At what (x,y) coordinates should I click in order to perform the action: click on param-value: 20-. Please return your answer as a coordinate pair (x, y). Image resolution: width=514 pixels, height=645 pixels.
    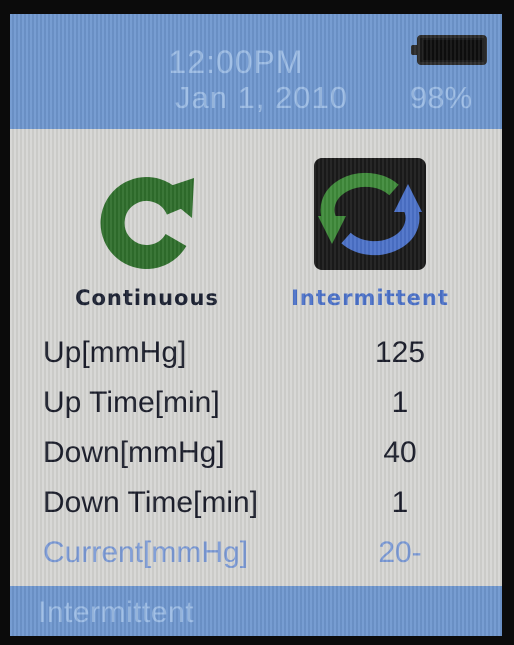
    Looking at the image, I should click on (400, 552).